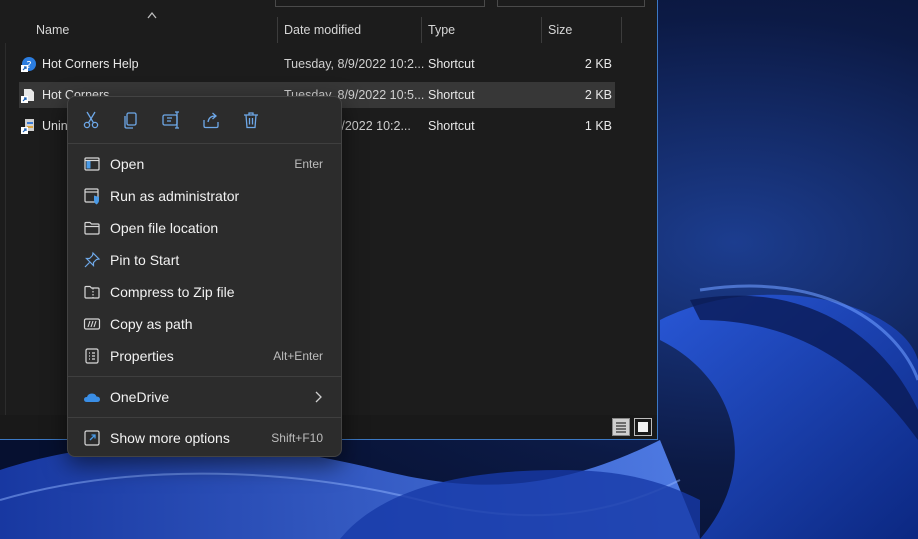 The image size is (918, 539). What do you see at coordinates (92, 228) in the screenshot?
I see `folder-icon` at bounding box center [92, 228].